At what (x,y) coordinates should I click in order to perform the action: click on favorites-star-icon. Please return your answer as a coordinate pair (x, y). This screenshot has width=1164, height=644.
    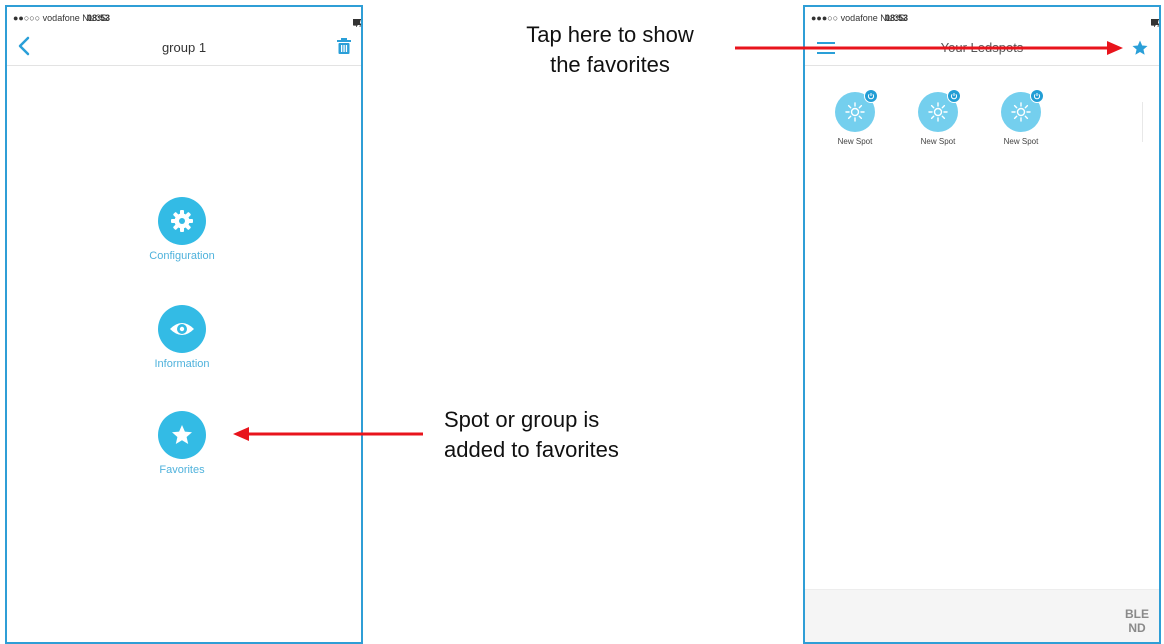
    Looking at the image, I should click on (1140, 48).